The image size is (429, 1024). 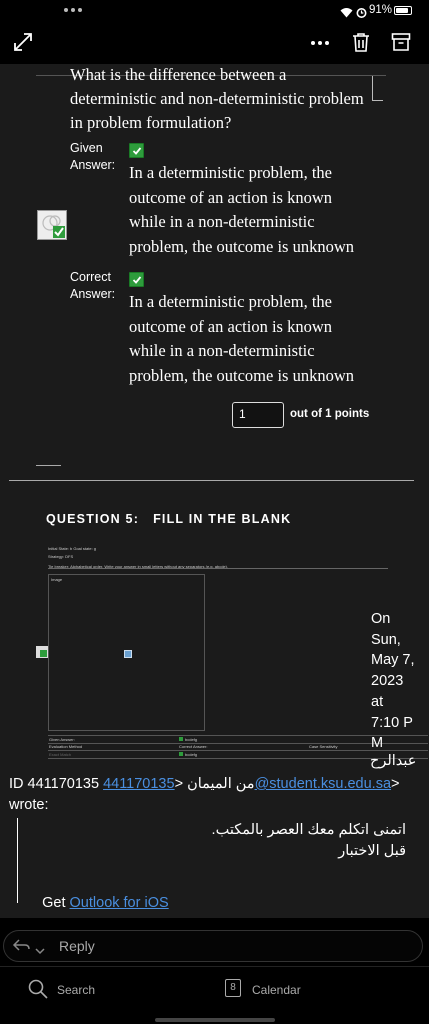 What do you see at coordinates (128, 654) in the screenshot?
I see `broken-image-icon` at bounding box center [128, 654].